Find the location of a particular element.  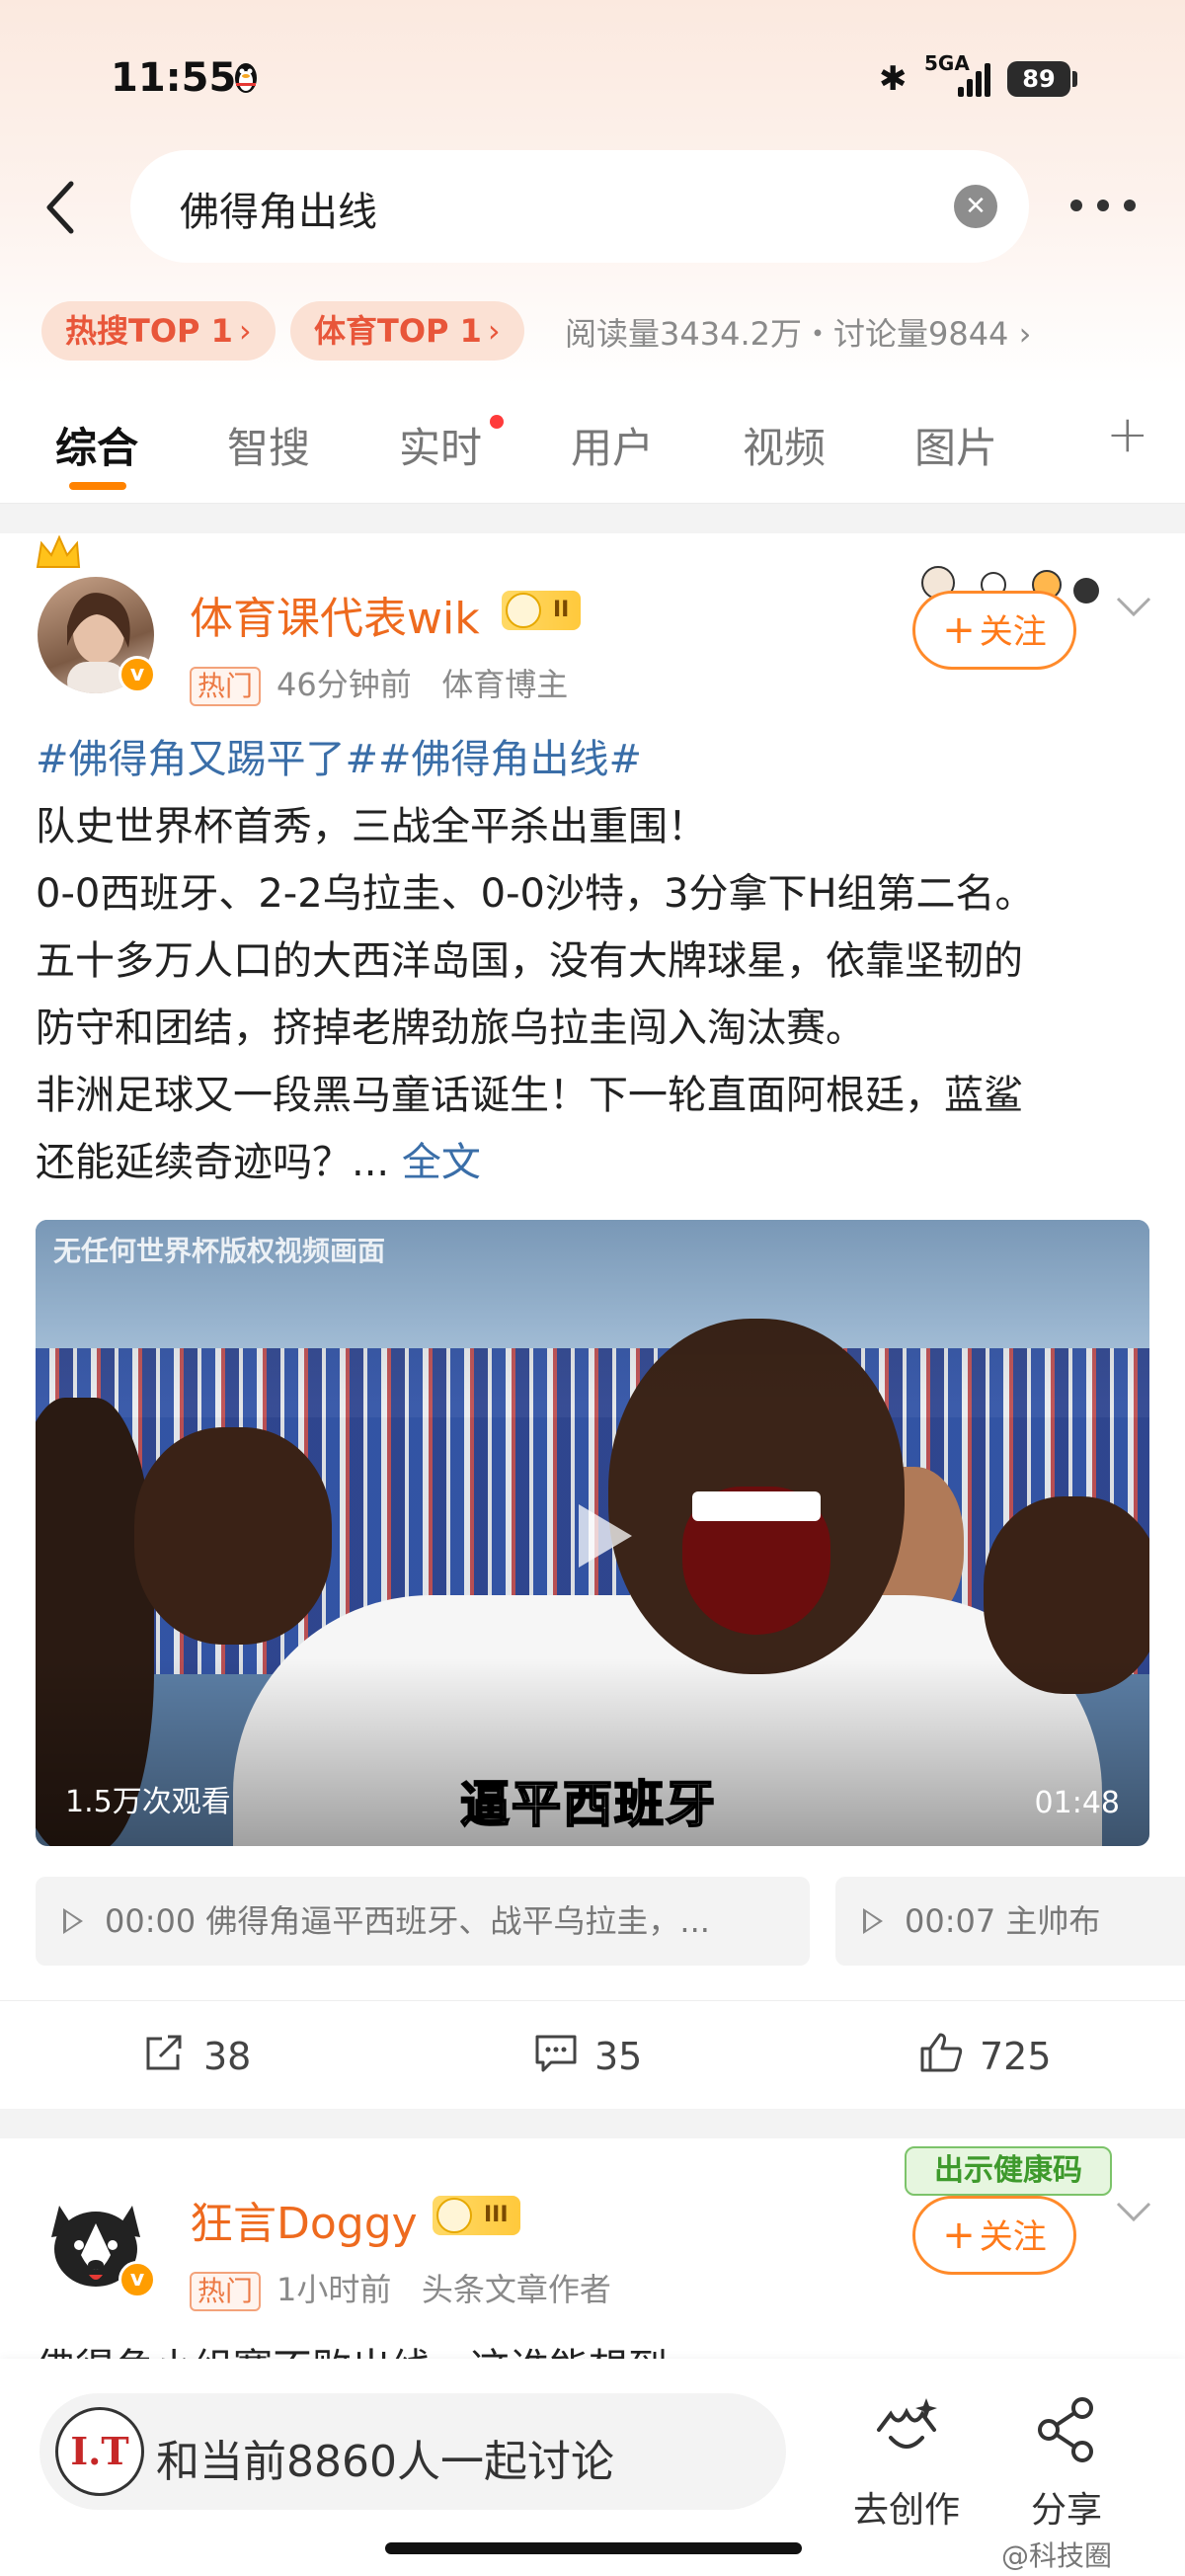

post-actions: 38 35 725 is located at coordinates (592, 2054).